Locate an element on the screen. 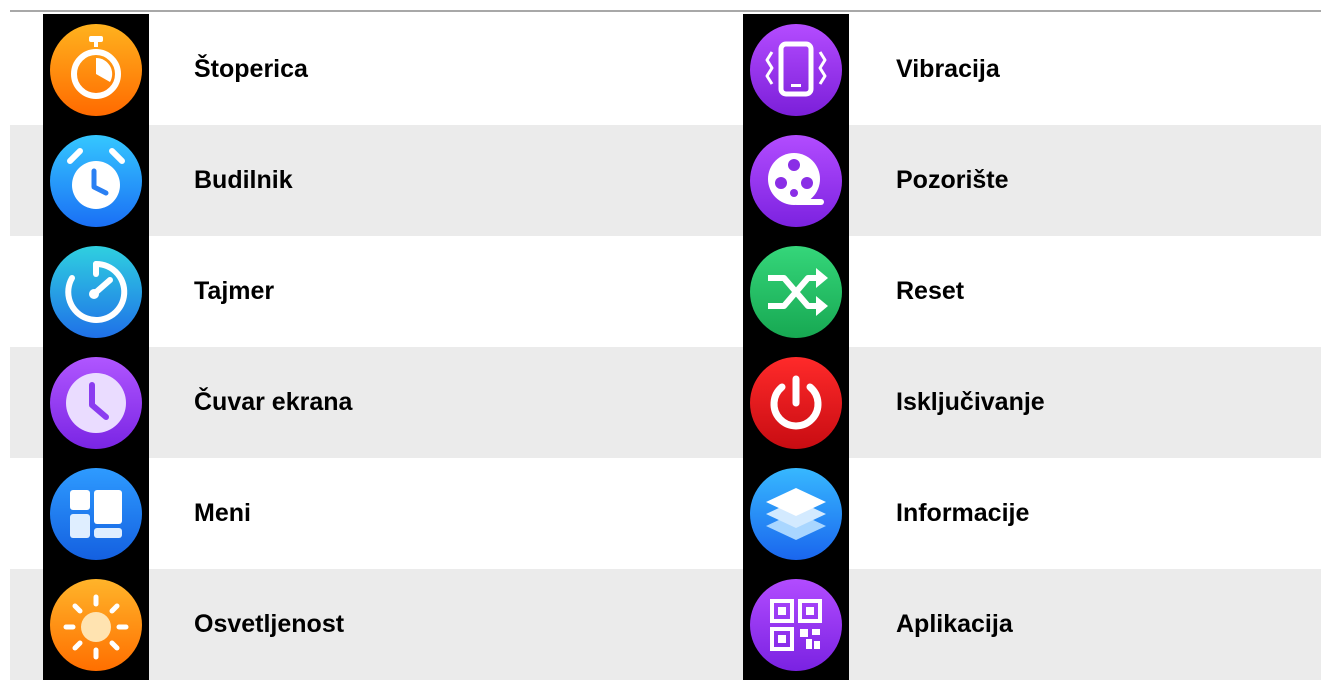 The width and height of the screenshot is (1321, 680). vibration-icon is located at coordinates (796, 69).